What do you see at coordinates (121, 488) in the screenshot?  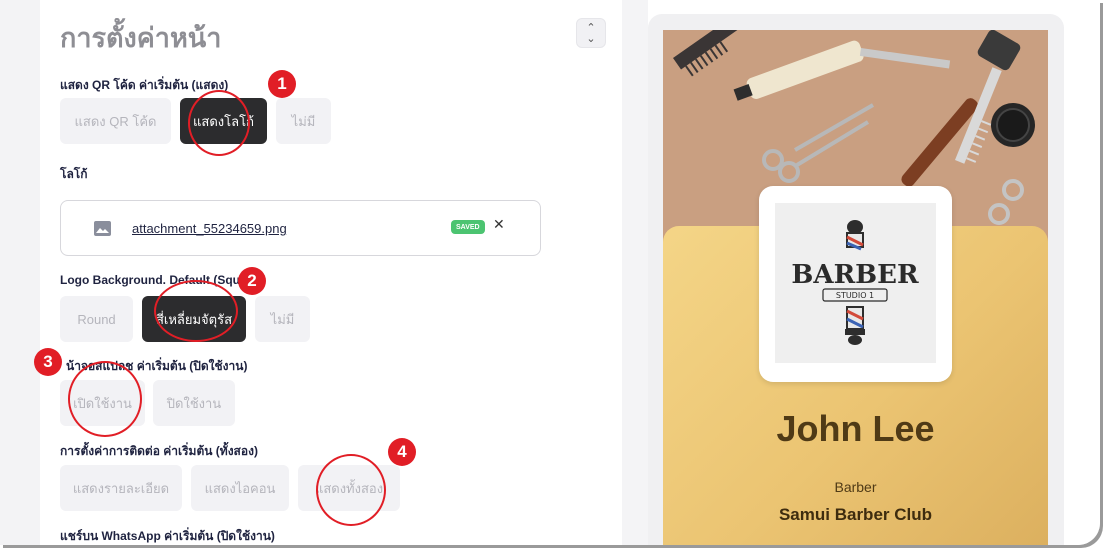 I see `show-details-button: แสดงรายละเอียด` at bounding box center [121, 488].